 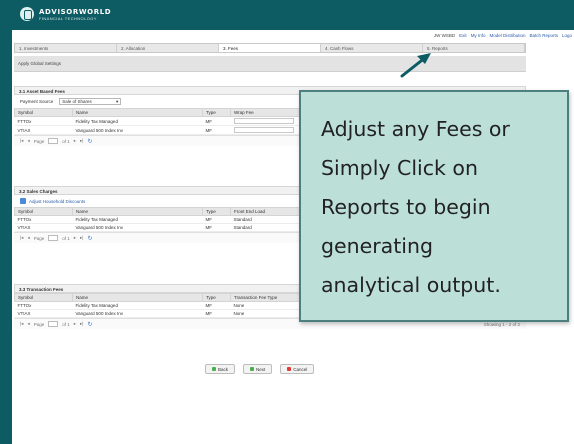 I want to click on cancel-button: Cancel, so click(x=297, y=369).